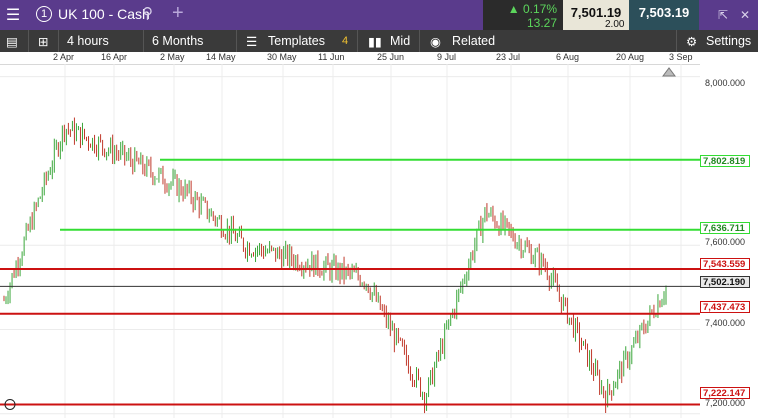 This screenshot has width=758, height=418. Describe the element at coordinates (725, 83) in the screenshot. I see `price-tick: 8,000.000` at that location.